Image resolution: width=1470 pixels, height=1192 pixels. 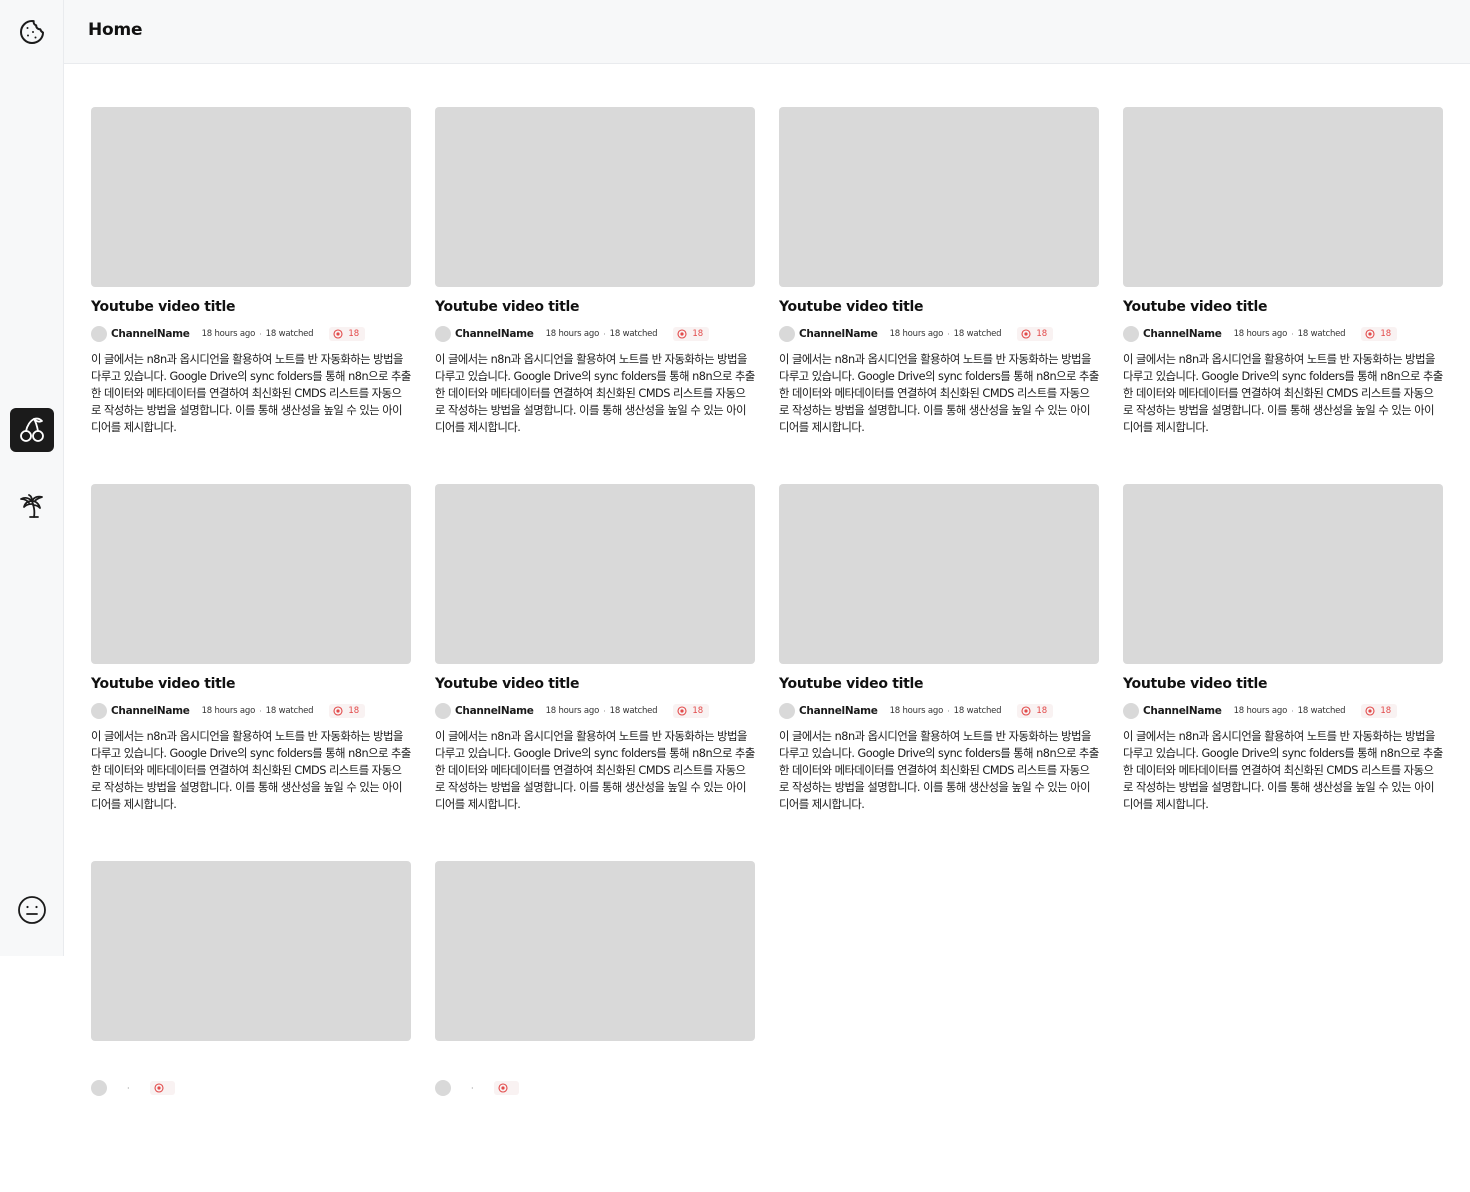 What do you see at coordinates (32, 506) in the screenshot?
I see `sidebar-item-palm` at bounding box center [32, 506].